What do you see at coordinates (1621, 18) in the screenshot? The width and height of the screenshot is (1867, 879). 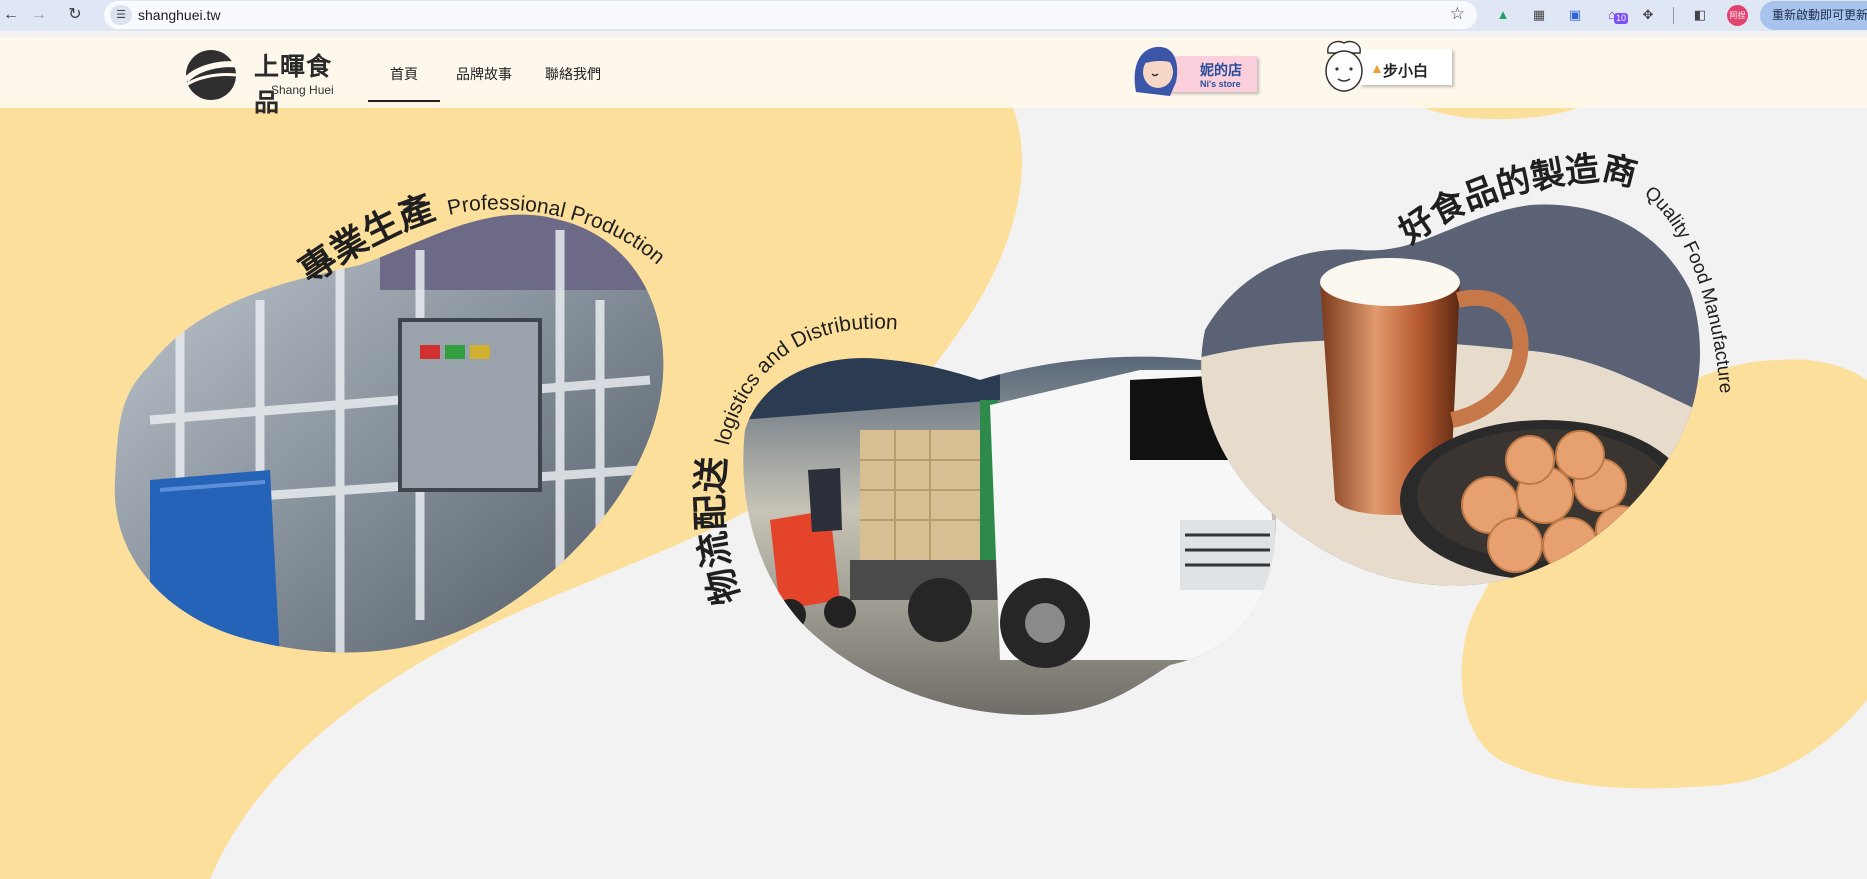 I see `extension-badge: 10` at bounding box center [1621, 18].